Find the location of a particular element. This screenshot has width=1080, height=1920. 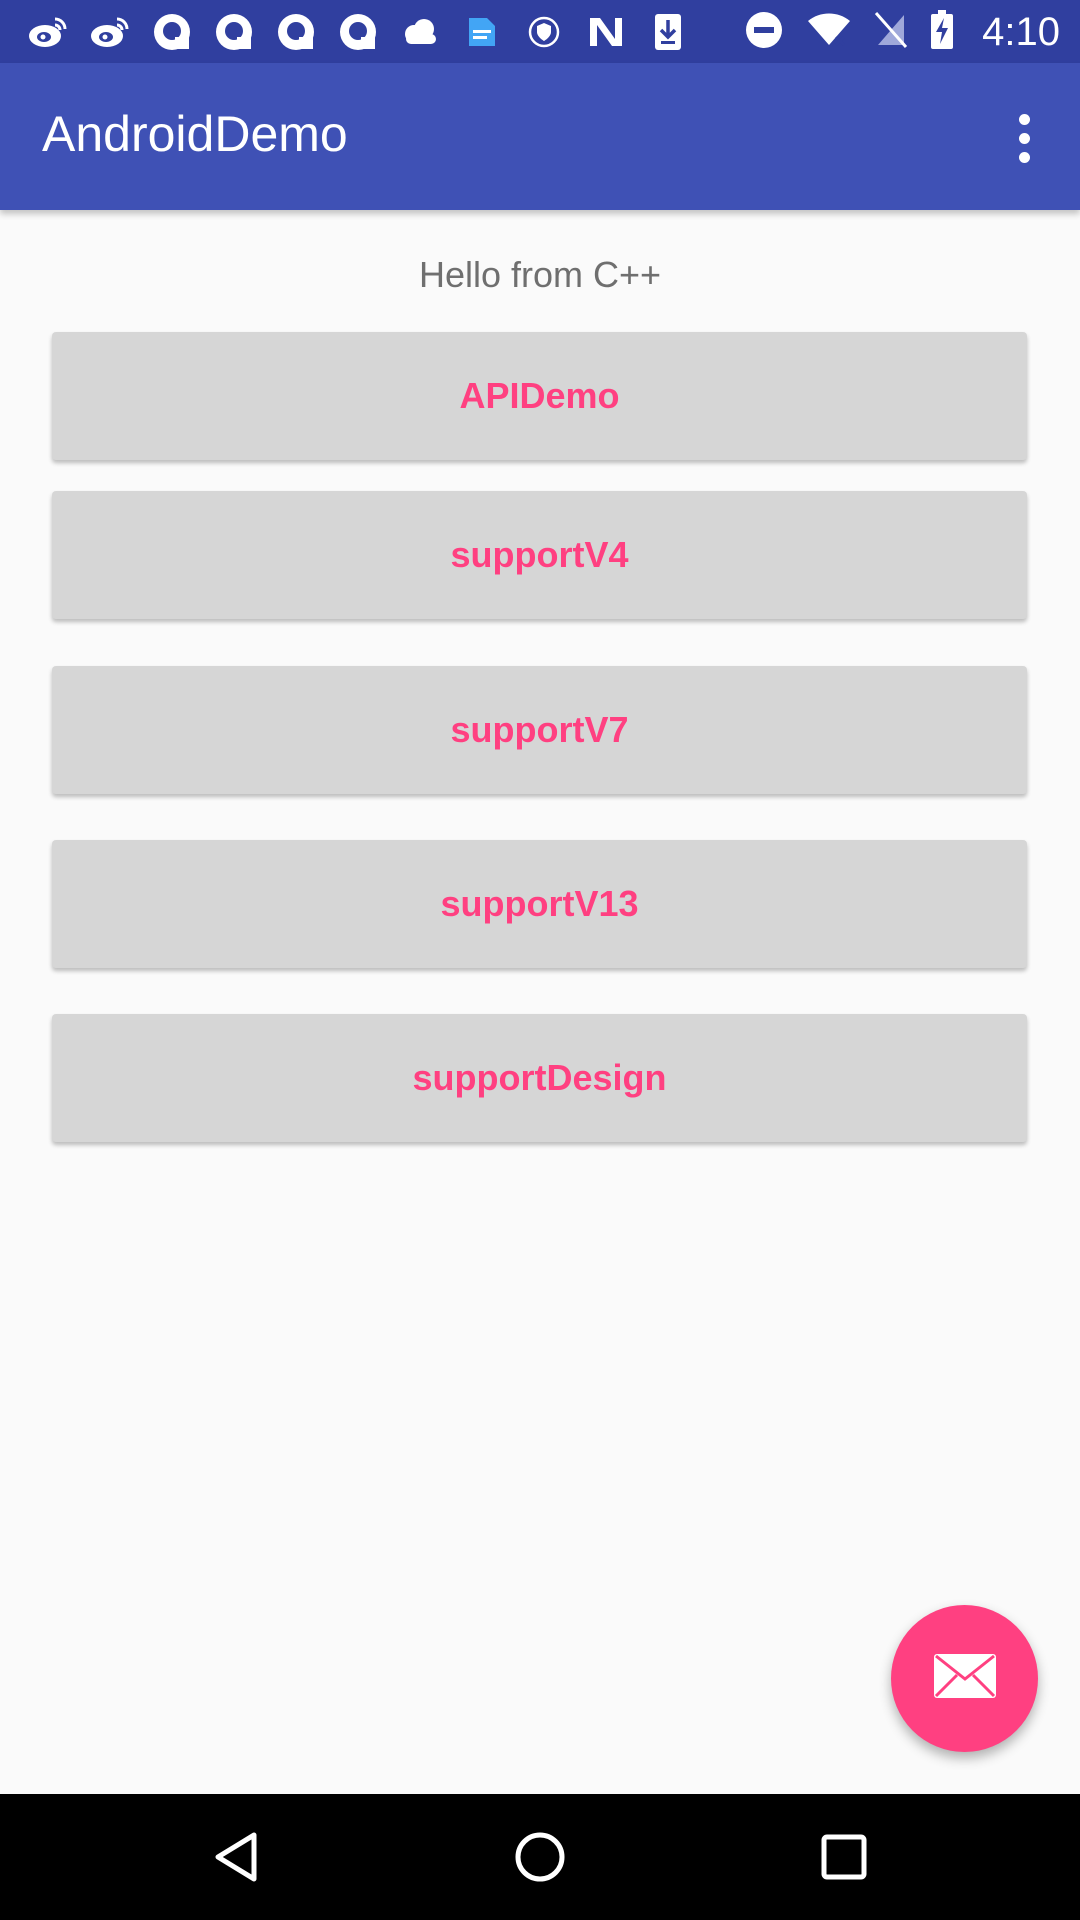

email-icon is located at coordinates (965, 1678).